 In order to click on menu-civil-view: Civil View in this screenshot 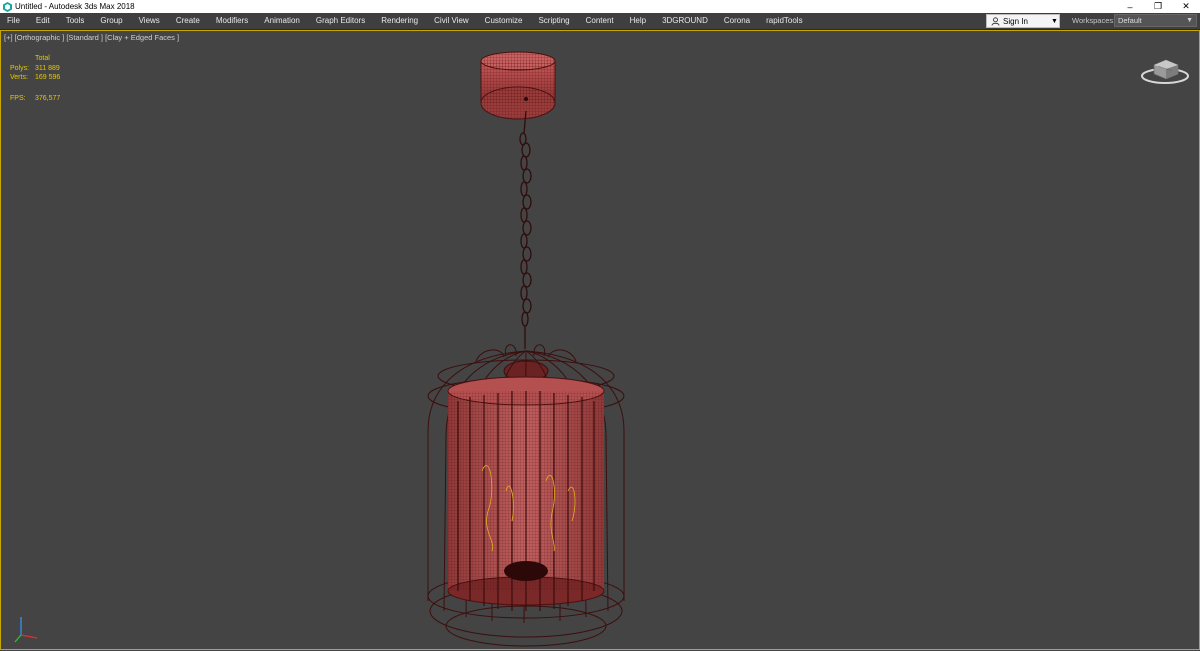, I will do `click(451, 21)`.